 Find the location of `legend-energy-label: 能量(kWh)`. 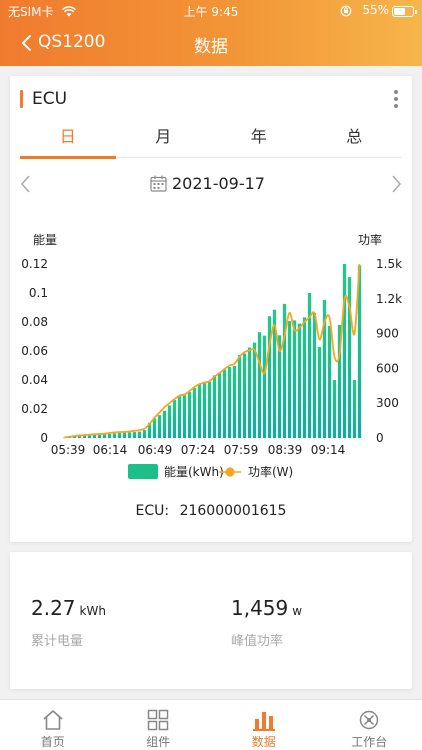

legend-energy-label: 能量(kWh) is located at coordinates (194, 472).